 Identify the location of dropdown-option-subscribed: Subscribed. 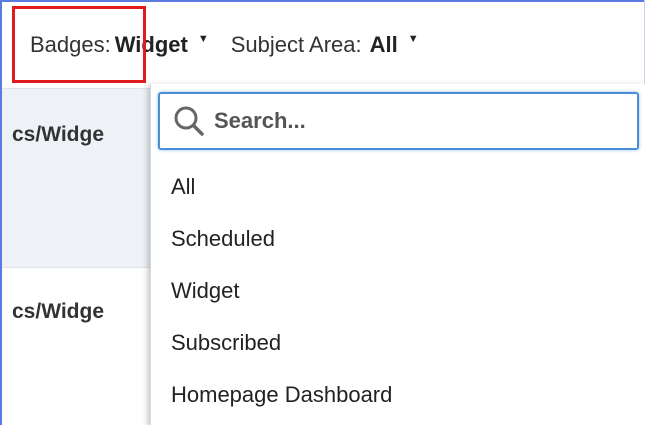
(281, 354).